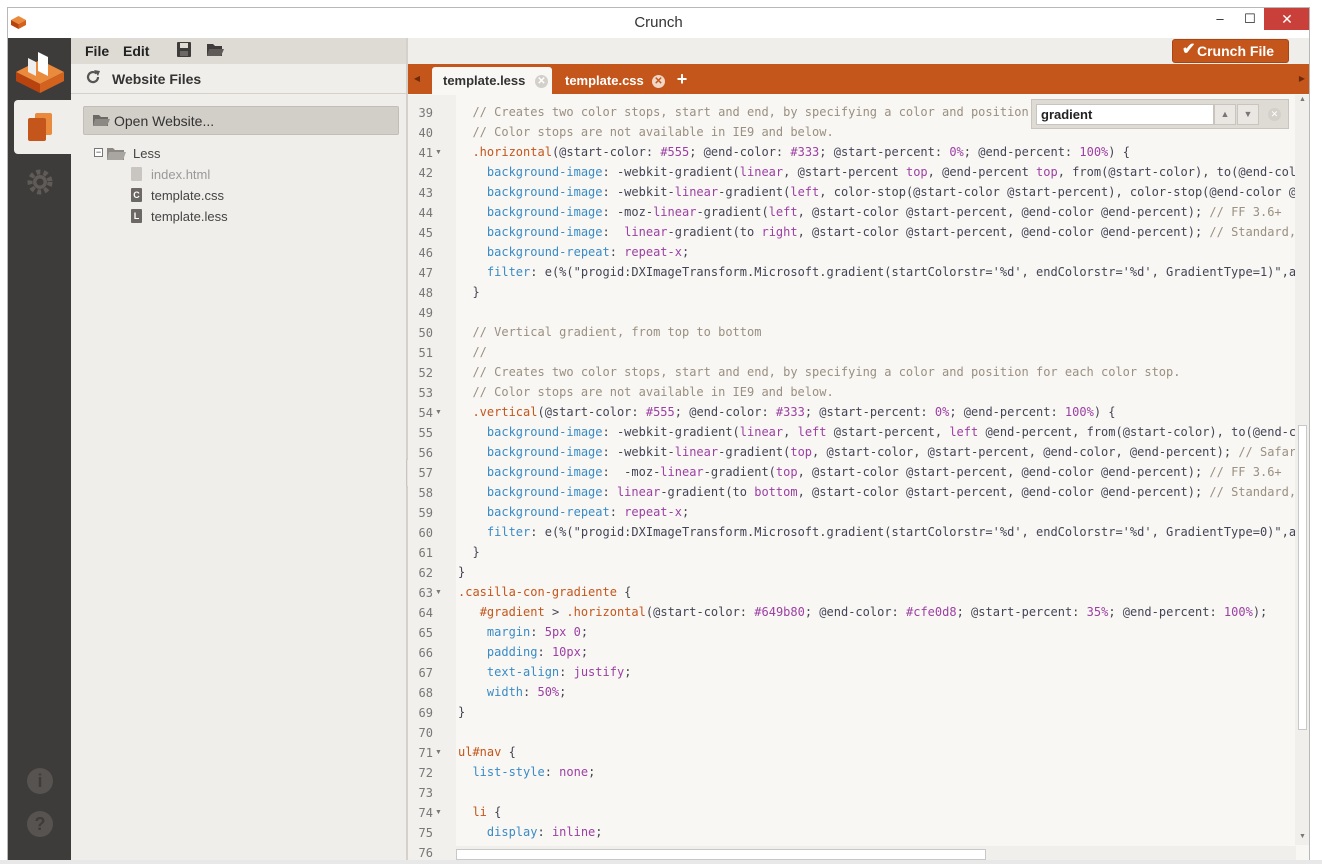 The width and height of the screenshot is (1322, 864). What do you see at coordinates (1189, 49) in the screenshot?
I see `check-icon: ✔` at bounding box center [1189, 49].